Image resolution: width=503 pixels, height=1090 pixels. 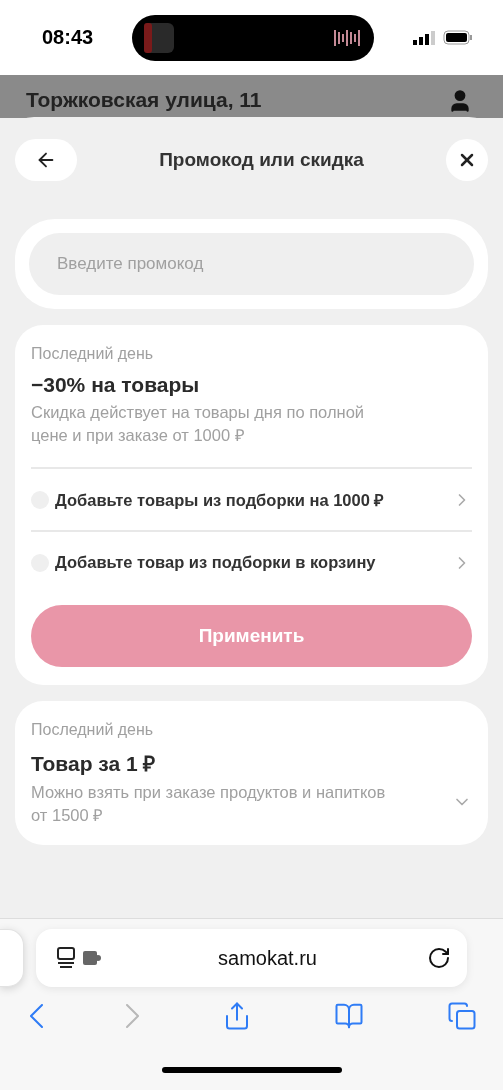 What do you see at coordinates (261, 160) in the screenshot?
I see `sheet-title: Промокод или скидка` at bounding box center [261, 160].